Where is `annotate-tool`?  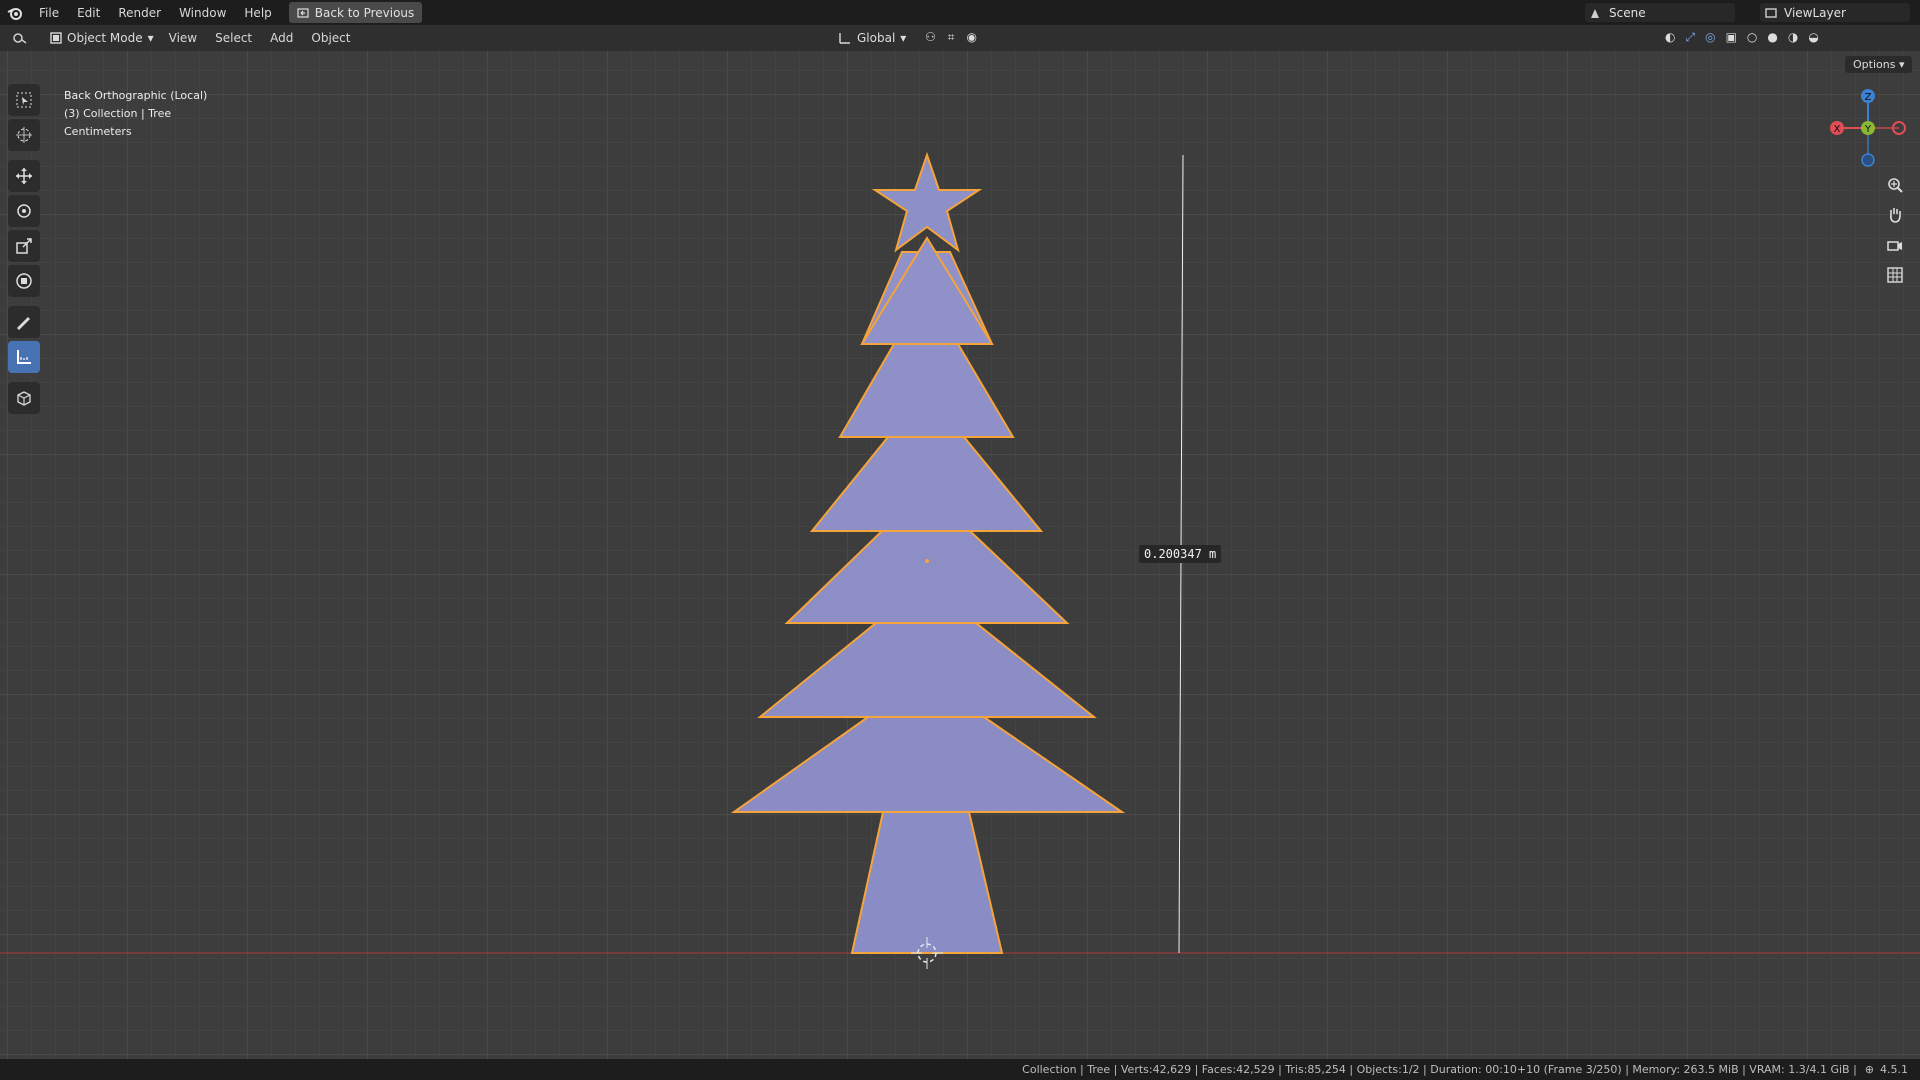 annotate-tool is located at coordinates (24, 322).